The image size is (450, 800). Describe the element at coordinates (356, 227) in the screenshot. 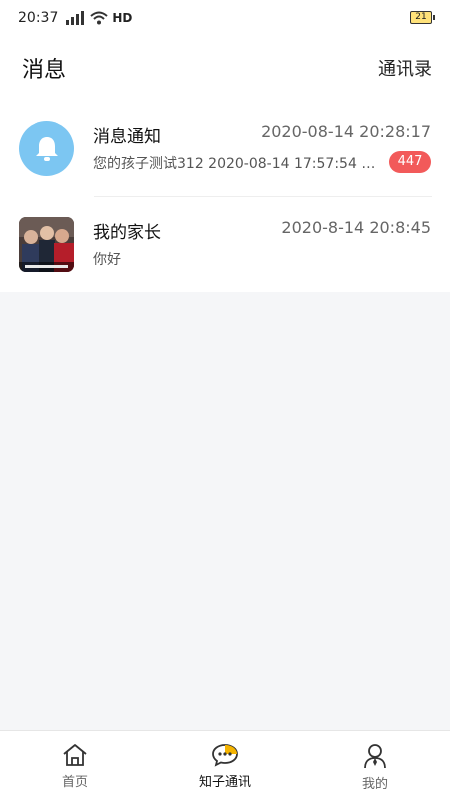

I see `conversation-time: 2020-8-14 20:8:45` at that location.